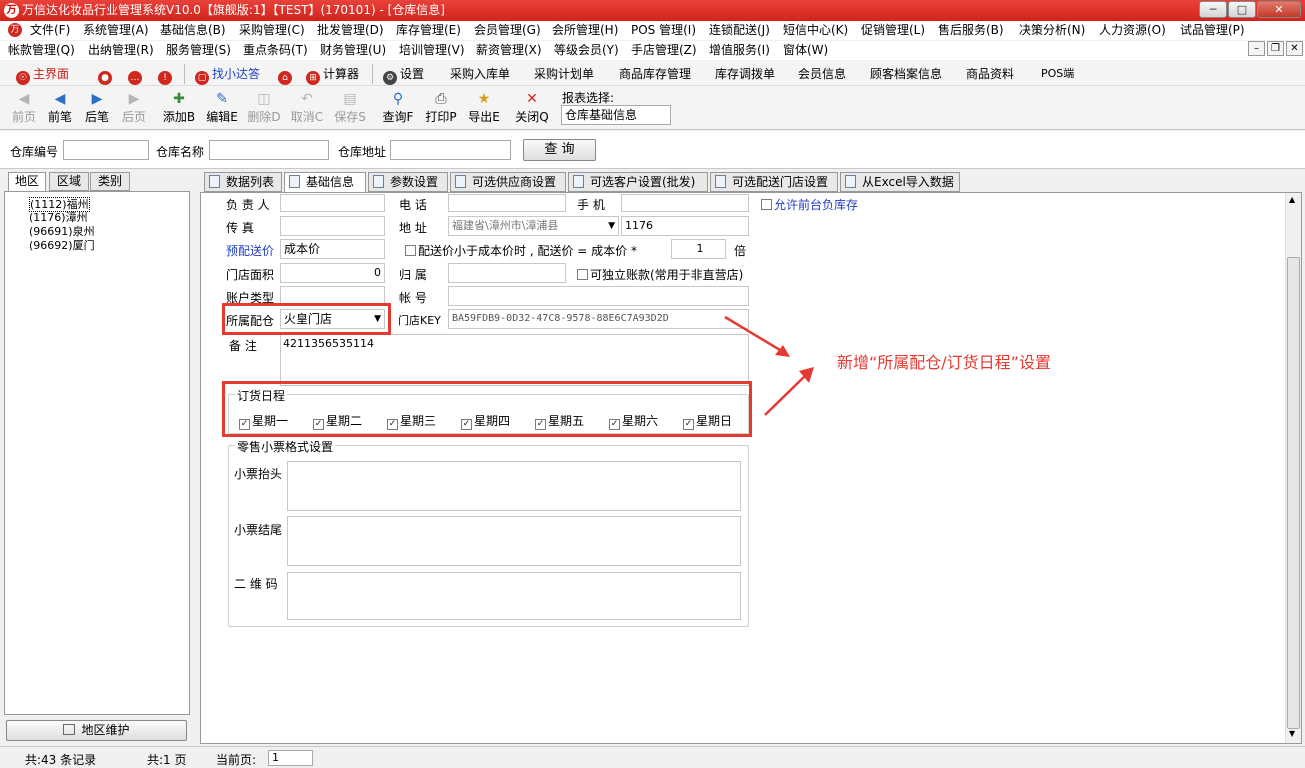 Image resolution: width=1305 pixels, height=768 pixels. Describe the element at coordinates (350, 107) in the screenshot. I see `save-button: ▤ 保存S` at that location.